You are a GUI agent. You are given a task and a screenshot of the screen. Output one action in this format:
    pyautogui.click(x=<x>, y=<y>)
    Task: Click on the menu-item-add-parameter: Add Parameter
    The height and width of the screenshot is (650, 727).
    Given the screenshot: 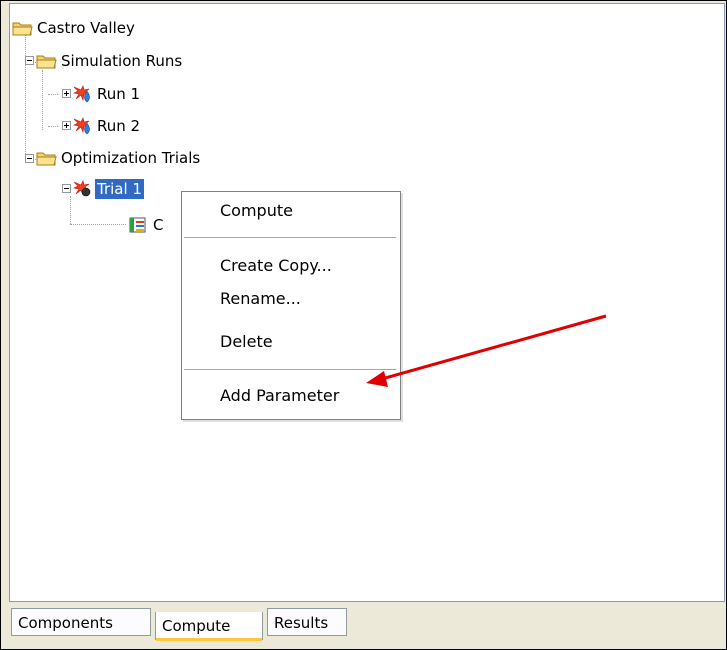 What is the action you would take?
    pyautogui.click(x=279, y=396)
    